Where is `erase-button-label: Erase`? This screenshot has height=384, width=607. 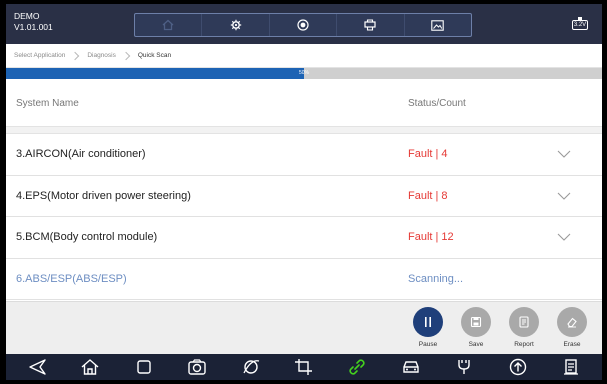
erase-button-label: Erase is located at coordinates (572, 344).